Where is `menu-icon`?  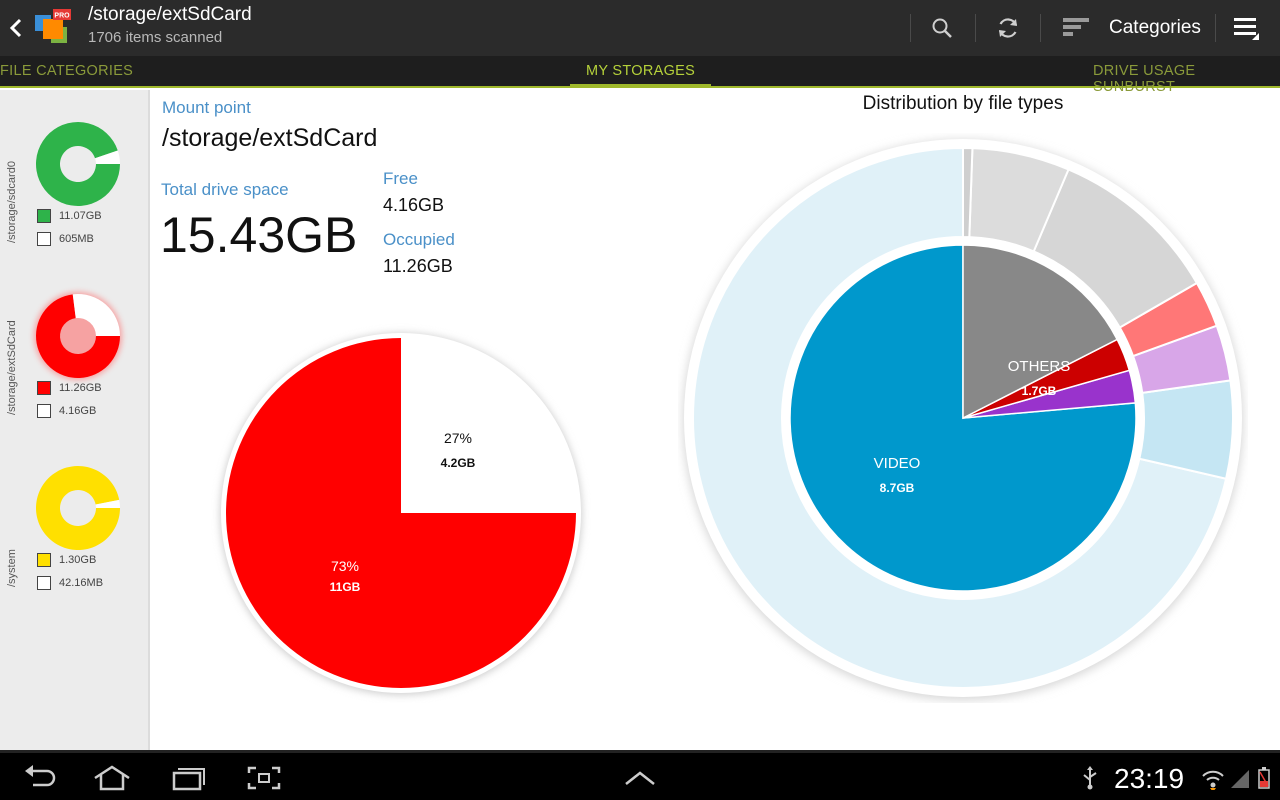 menu-icon is located at coordinates (1246, 29).